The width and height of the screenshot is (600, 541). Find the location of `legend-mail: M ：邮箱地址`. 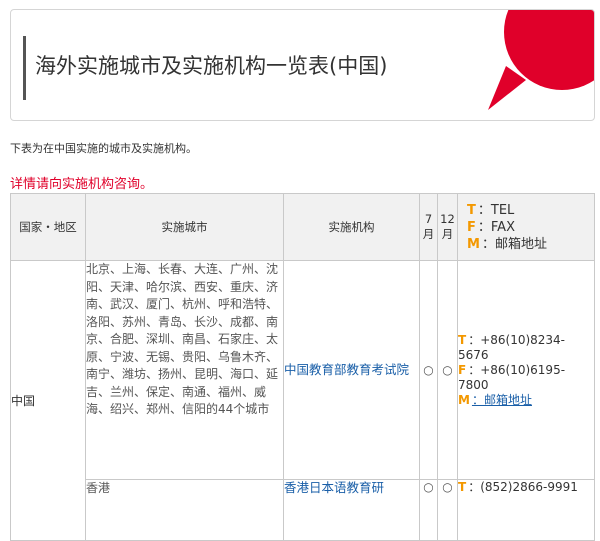

legend-mail: M ：邮箱地址 is located at coordinates (507, 244).